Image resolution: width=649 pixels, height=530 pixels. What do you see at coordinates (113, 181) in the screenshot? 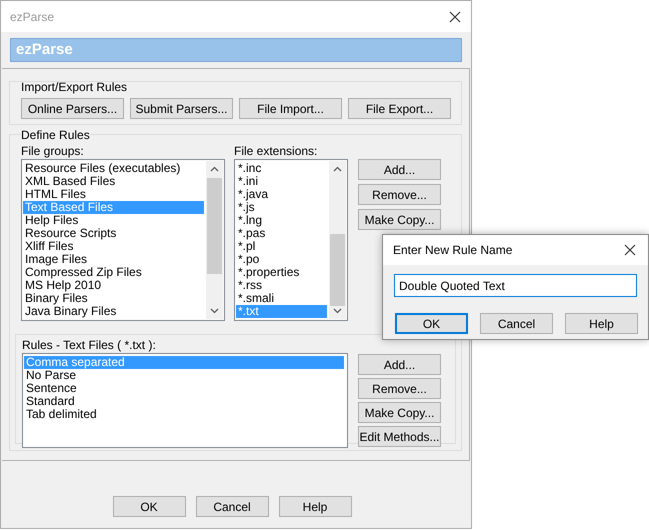
I see `list-item: XML Based Files` at bounding box center [113, 181].